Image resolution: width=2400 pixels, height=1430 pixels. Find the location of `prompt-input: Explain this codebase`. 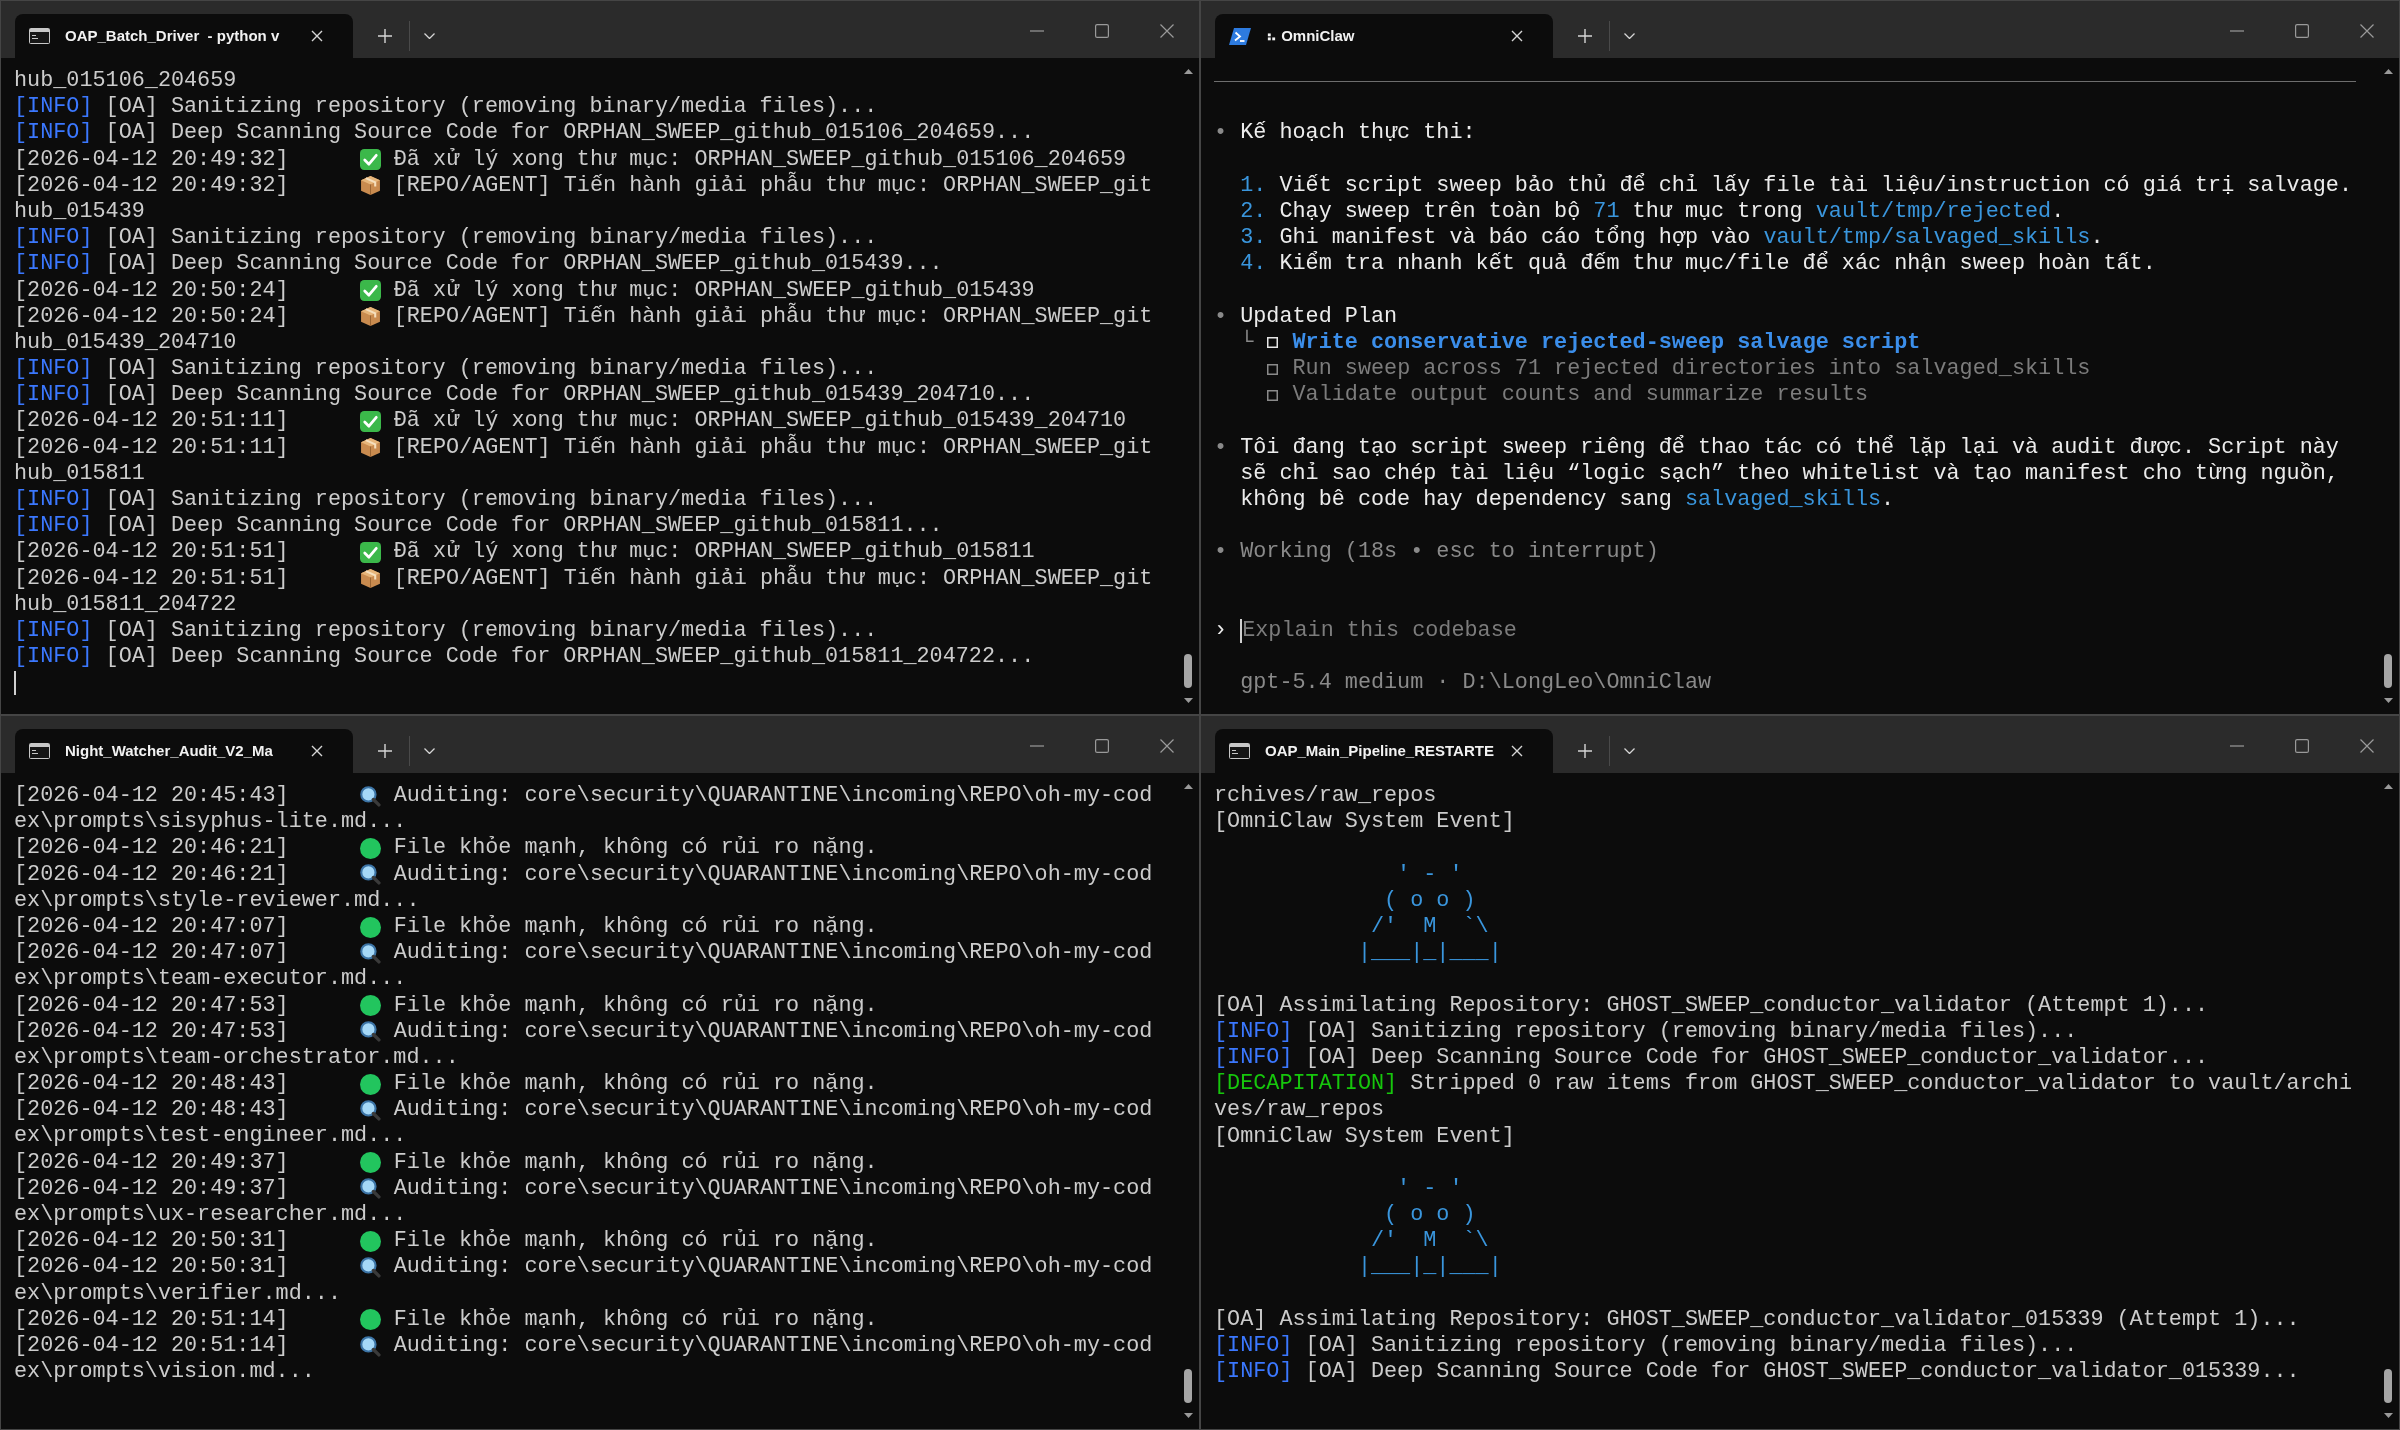

prompt-input: Explain this codebase is located at coordinates (1592, 631).